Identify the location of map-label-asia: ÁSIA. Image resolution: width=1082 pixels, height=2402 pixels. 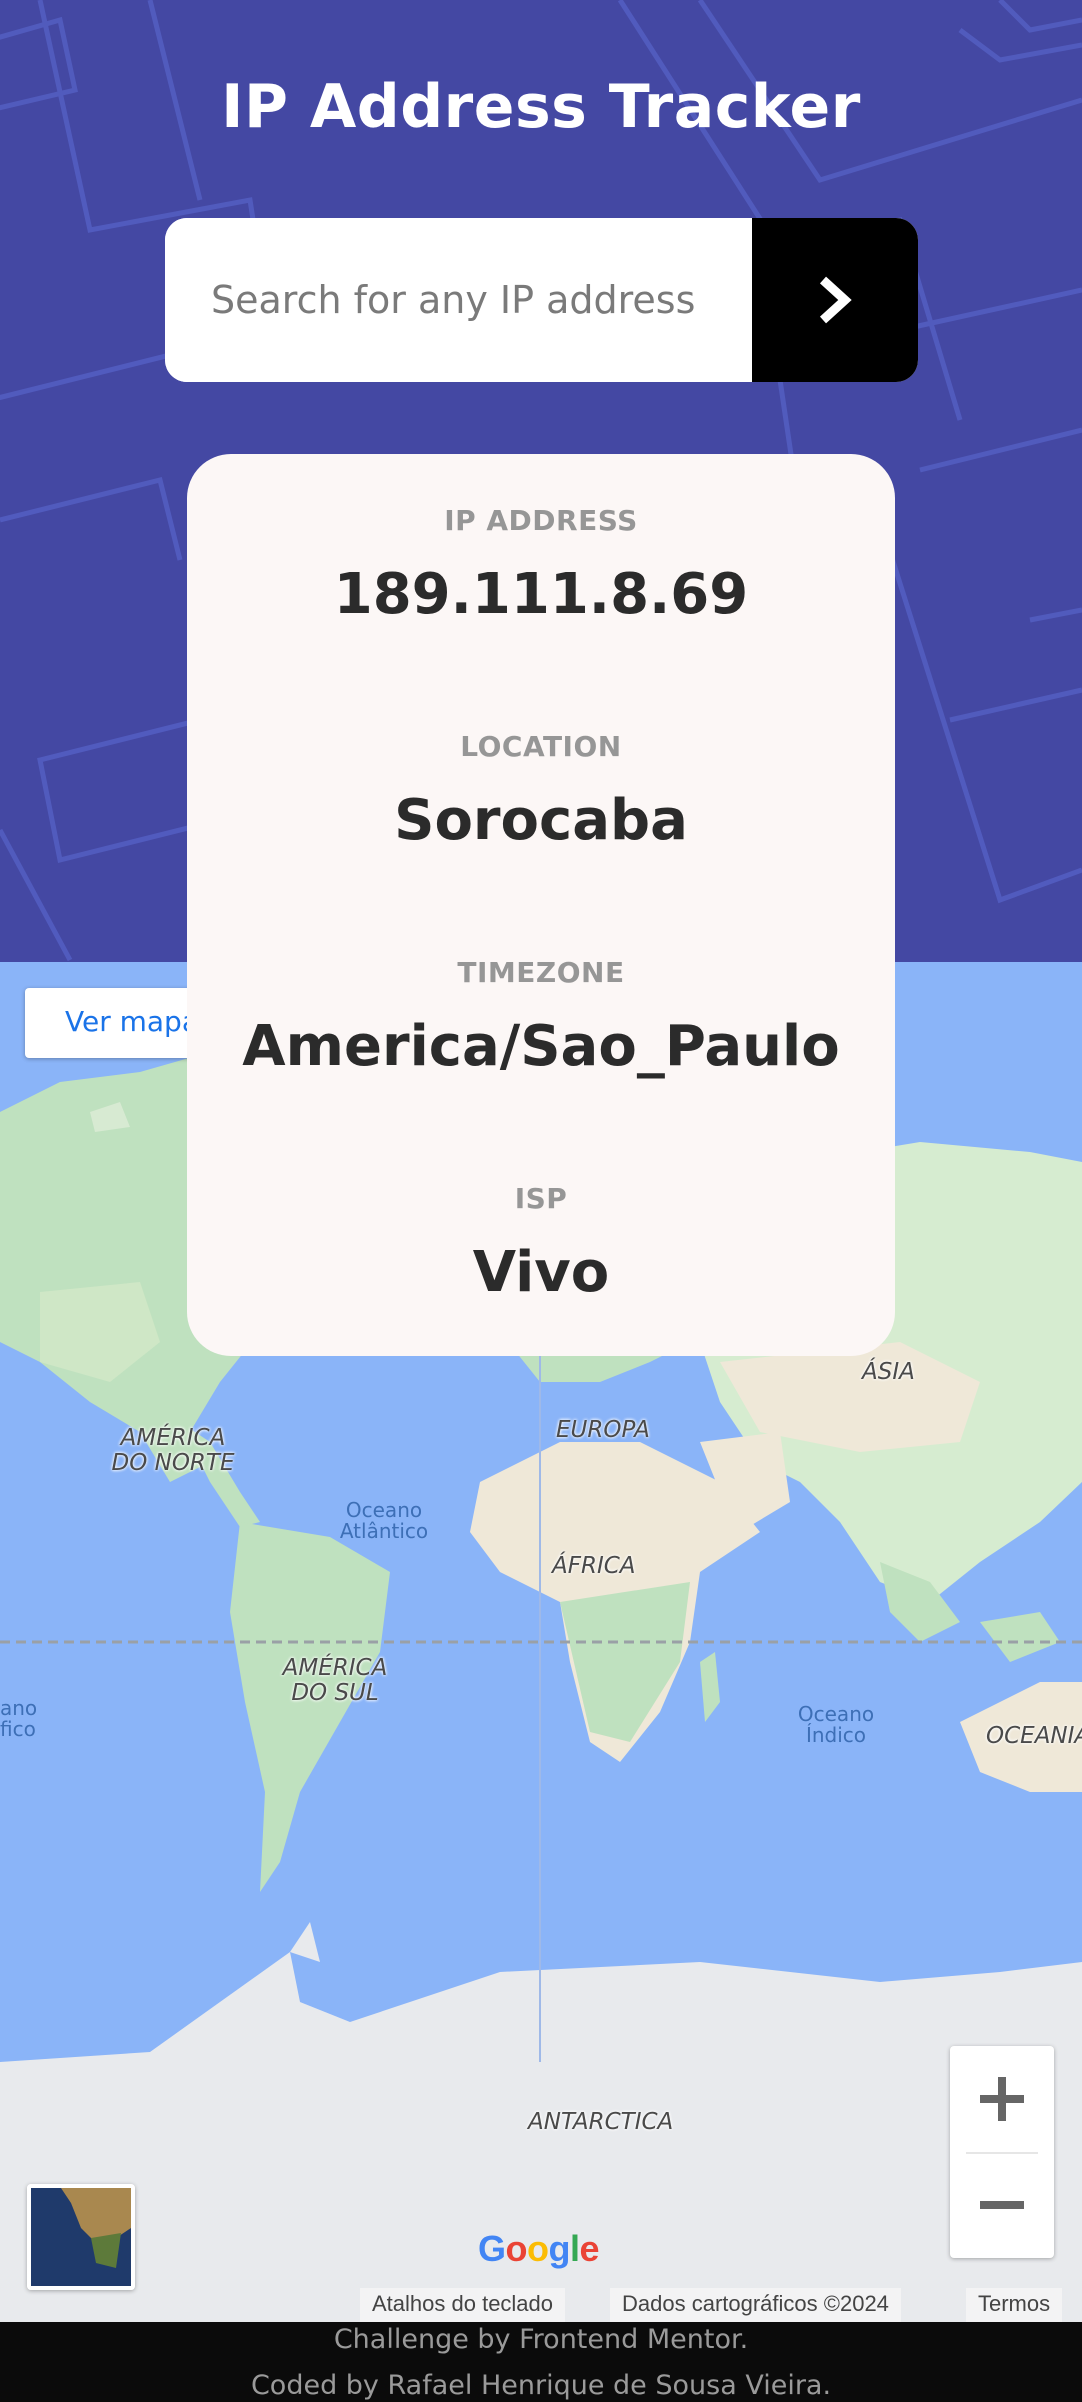
(888, 1372).